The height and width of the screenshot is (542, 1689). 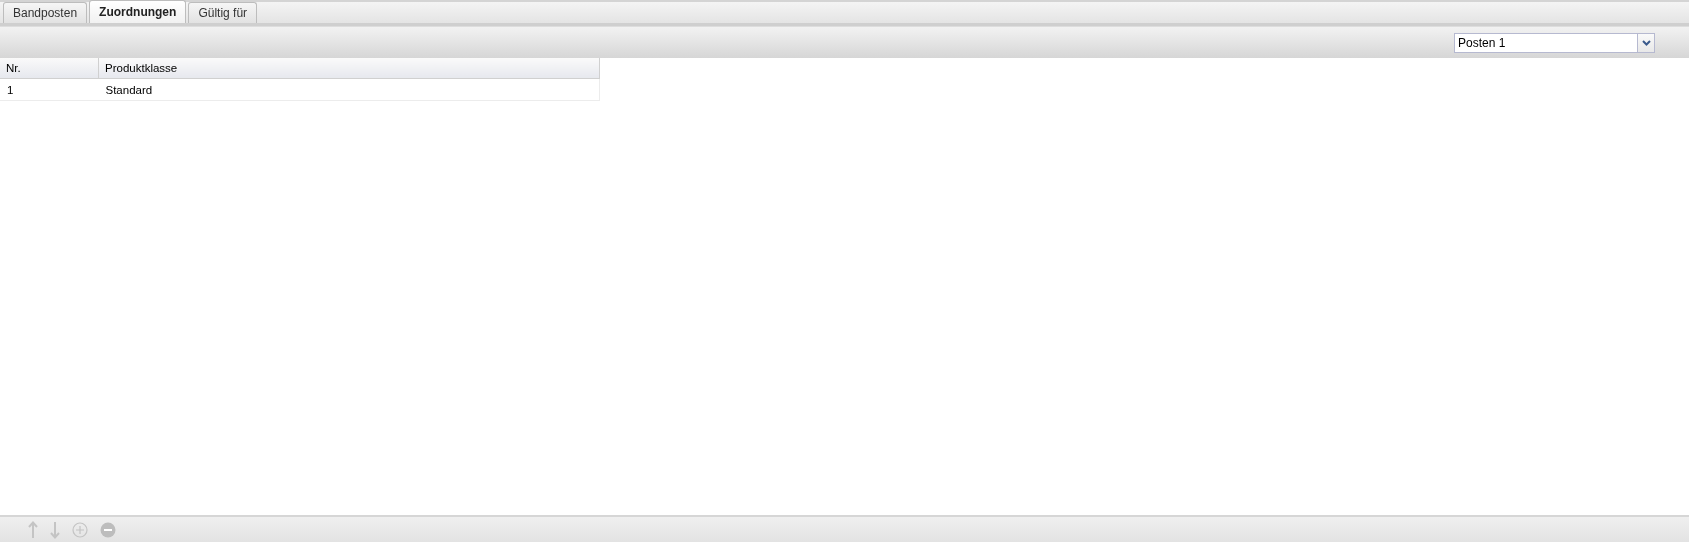 What do you see at coordinates (349, 89) in the screenshot?
I see `table-cell: Standard` at bounding box center [349, 89].